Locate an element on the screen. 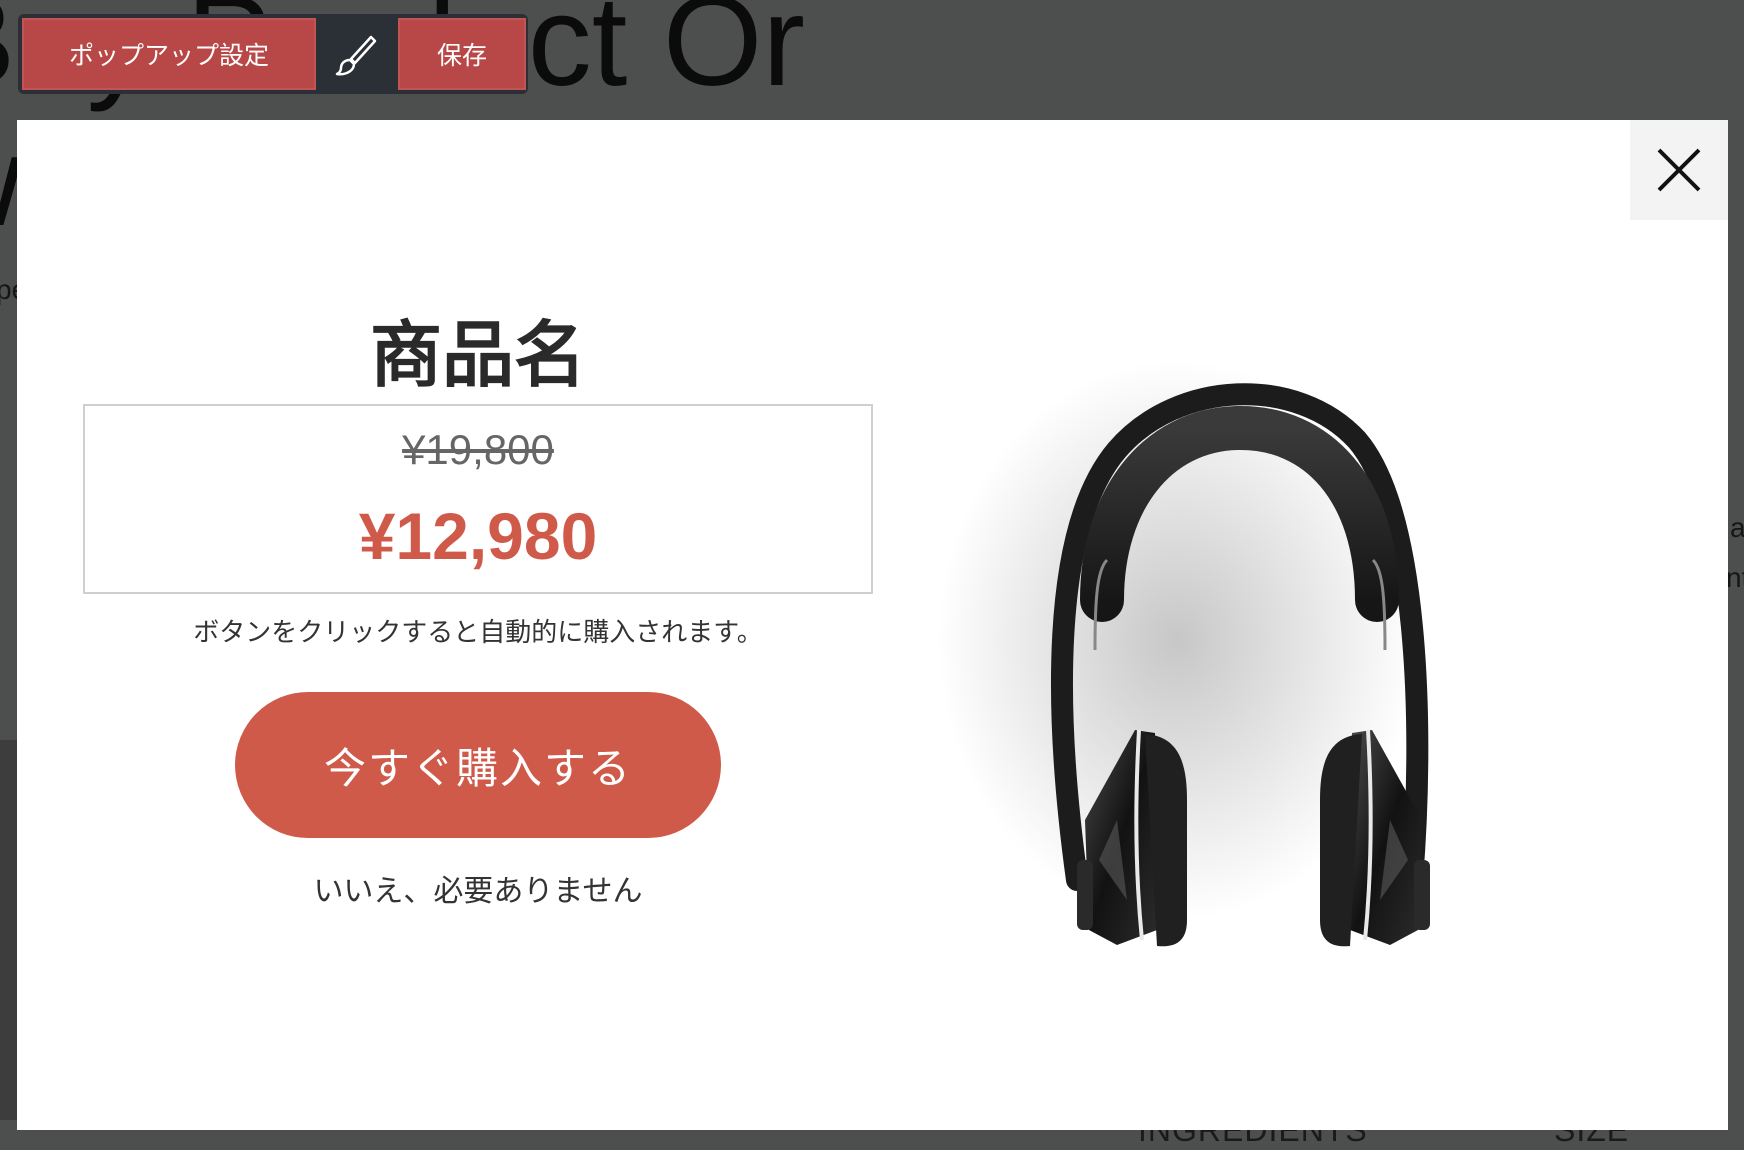  sale-price: ¥12,980 is located at coordinates (478, 536).